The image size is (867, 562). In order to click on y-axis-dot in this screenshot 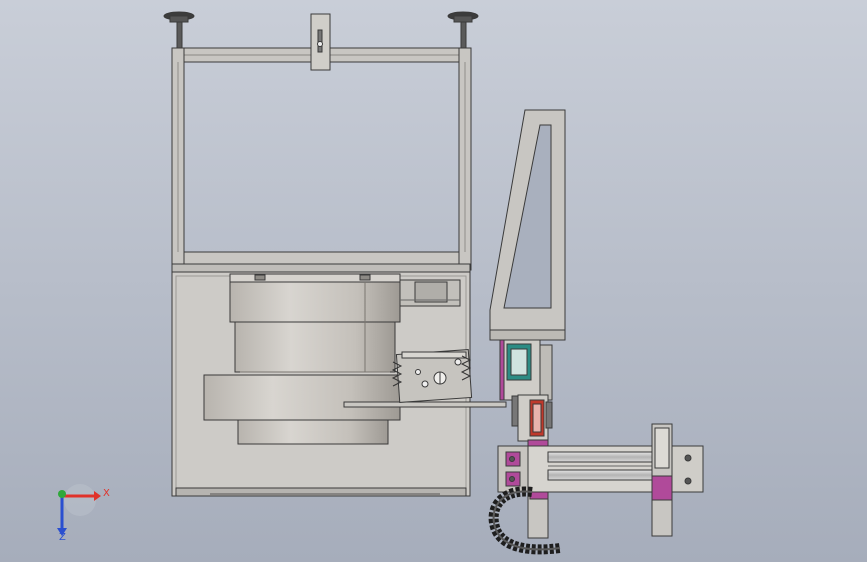, I will do `click(62, 494)`.